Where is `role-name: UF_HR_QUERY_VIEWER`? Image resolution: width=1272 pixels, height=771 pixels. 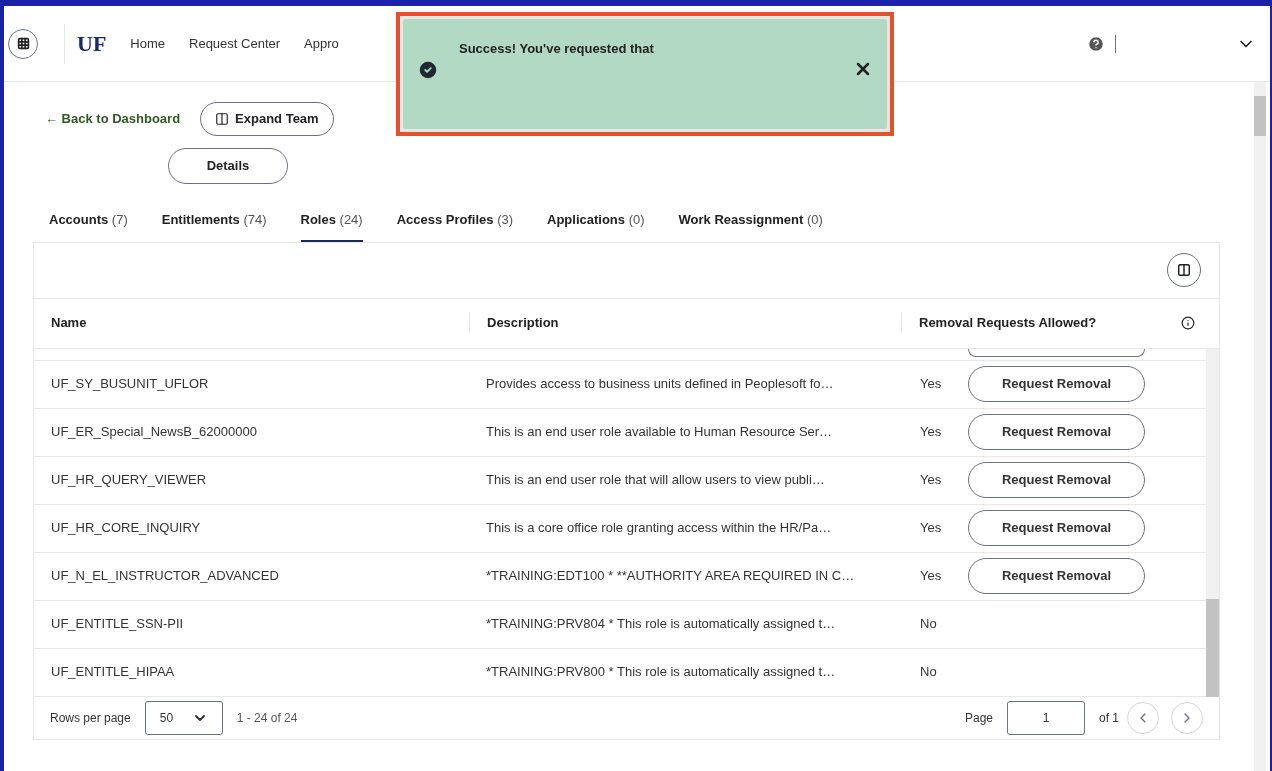
role-name: UF_HR_QUERY_VIEWER is located at coordinates (129, 480).